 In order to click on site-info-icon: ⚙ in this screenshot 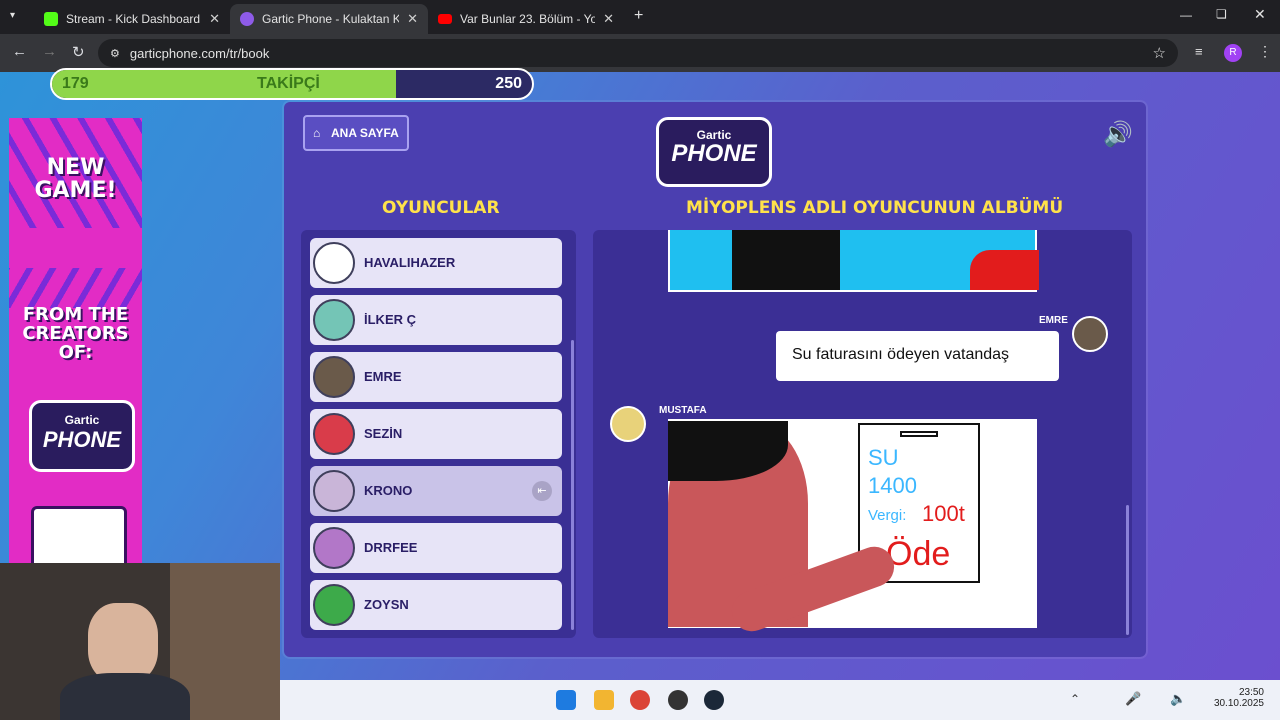, I will do `click(115, 53)`.